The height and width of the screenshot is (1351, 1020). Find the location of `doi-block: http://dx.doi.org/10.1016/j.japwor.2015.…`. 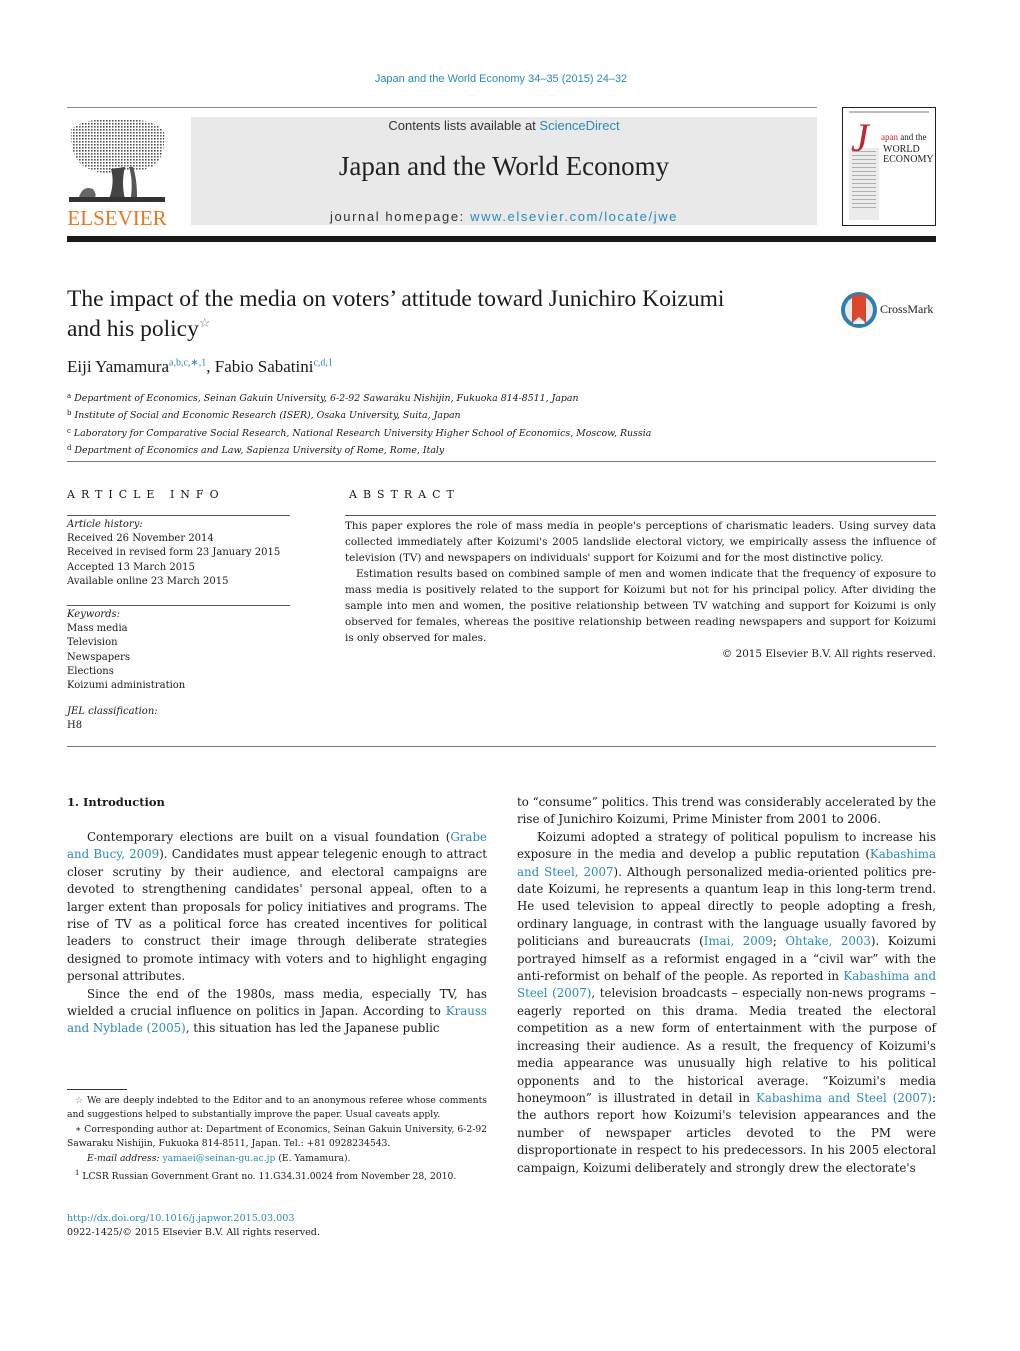

doi-block: http://dx.doi.org/10.1016/j.japwor.2015.… is located at coordinates (193, 1226).